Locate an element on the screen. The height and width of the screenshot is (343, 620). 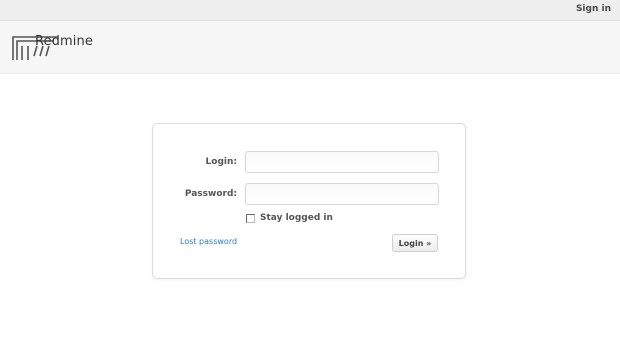
stay-logged-in-checkbox is located at coordinates (250, 218).